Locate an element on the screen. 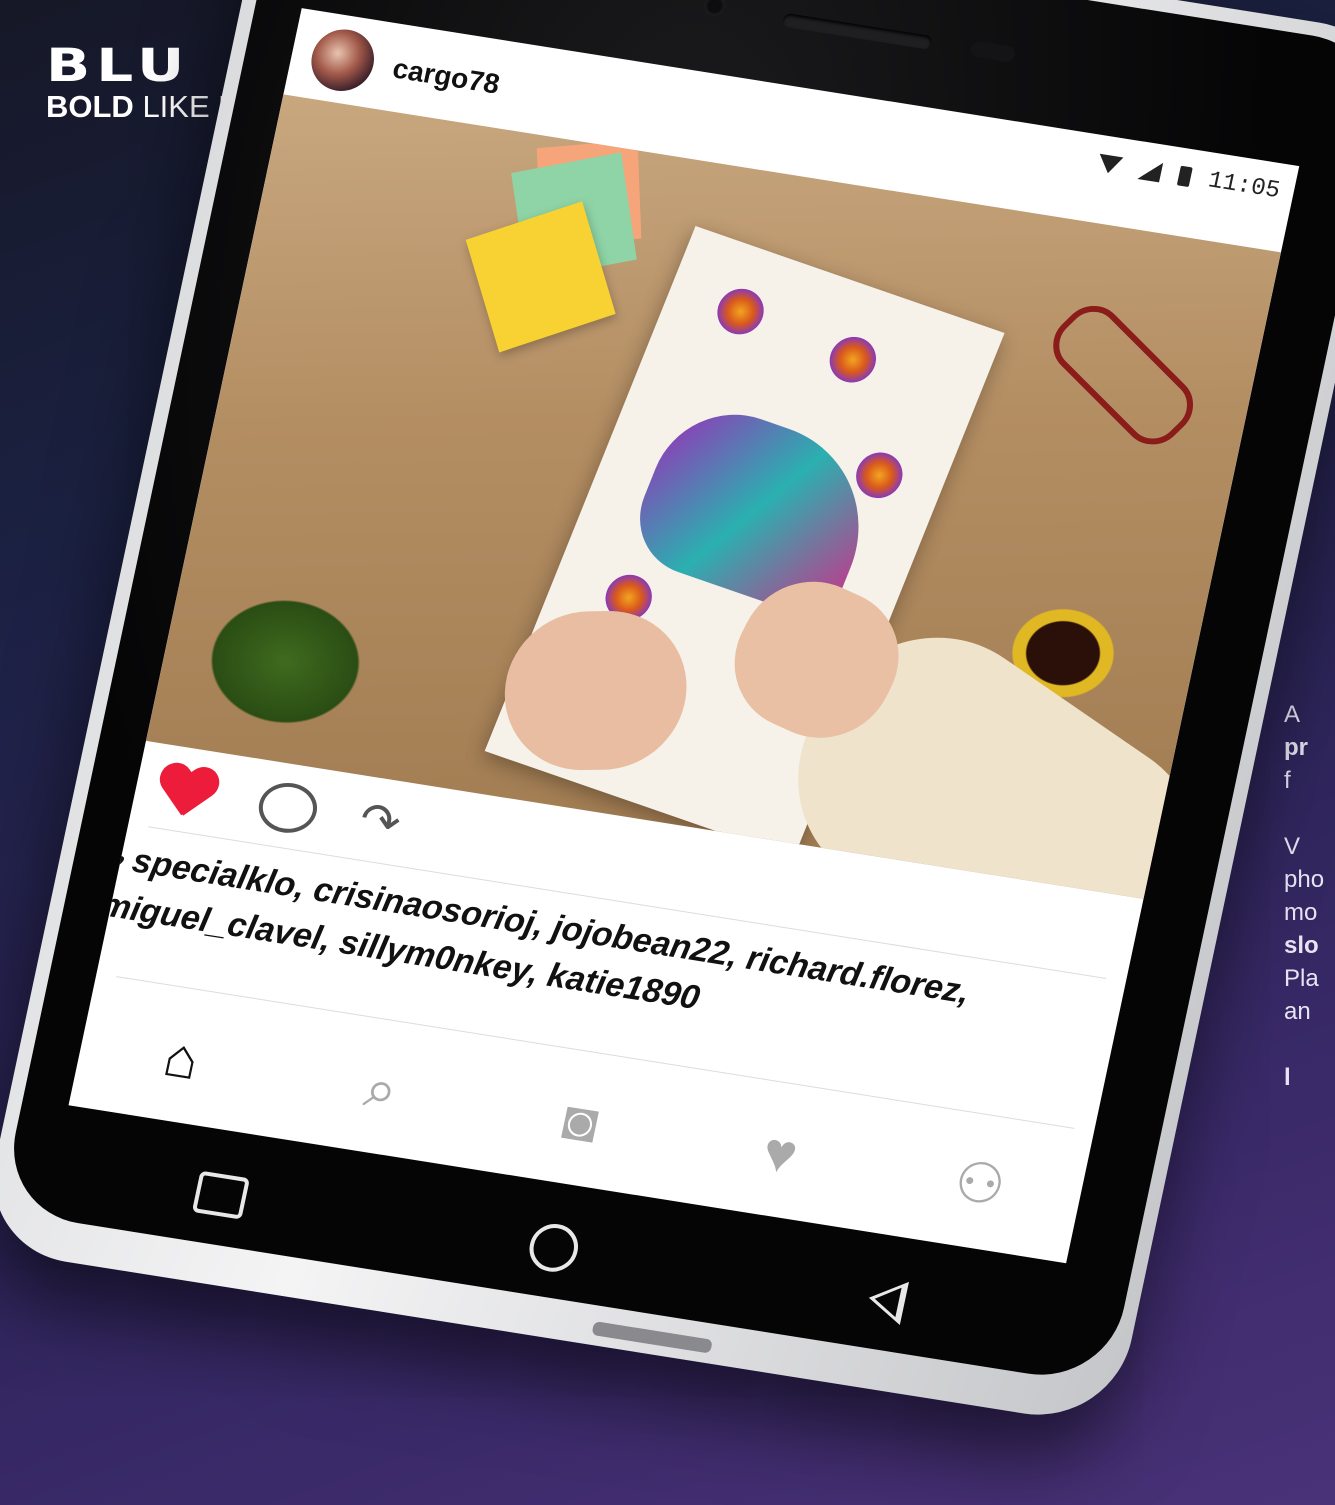 Image resolution: width=1335 pixels, height=1505 pixels. heart-icon: ♥ is located at coordinates (780, 1152).